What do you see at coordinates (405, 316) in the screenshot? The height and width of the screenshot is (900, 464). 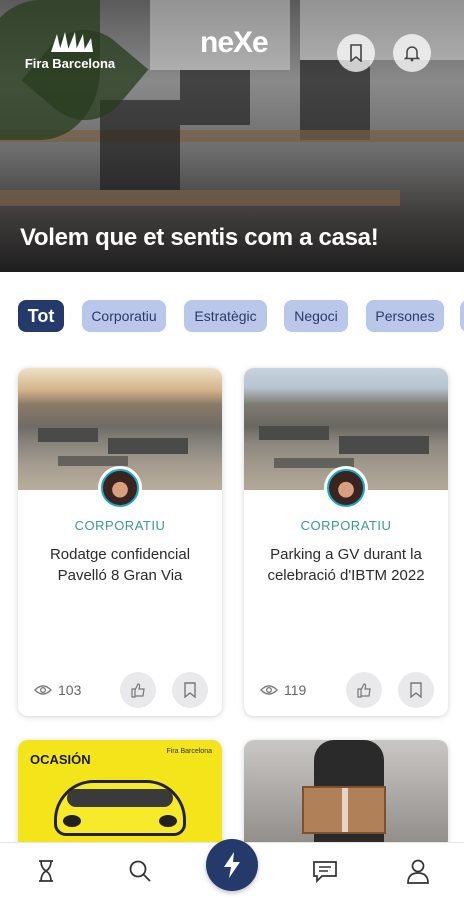 I see `filter-chip-persones: Persones` at bounding box center [405, 316].